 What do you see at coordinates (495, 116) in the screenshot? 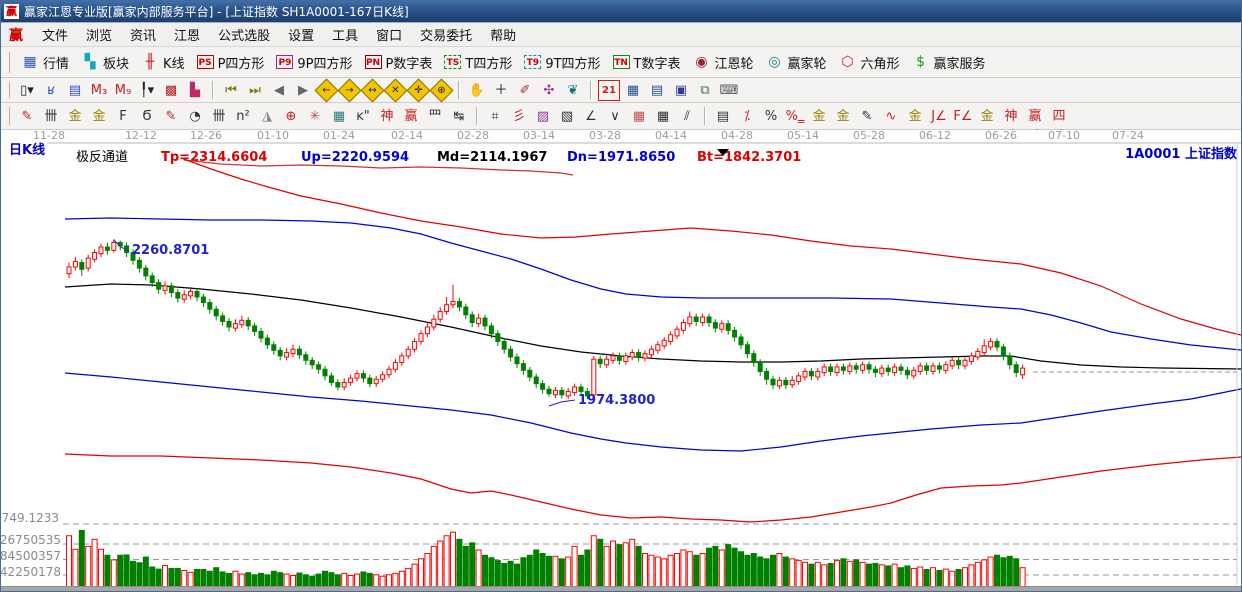
I see `gann-box-icon: ⌗` at bounding box center [495, 116].